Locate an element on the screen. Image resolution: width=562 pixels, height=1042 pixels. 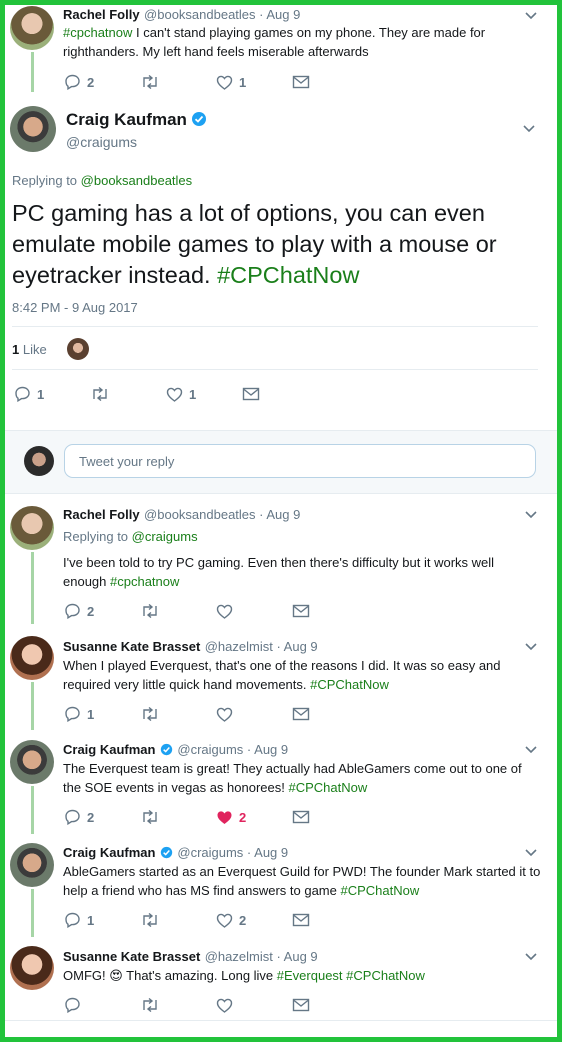
reply-input: Tweet your reply is located at coordinates (300, 461).